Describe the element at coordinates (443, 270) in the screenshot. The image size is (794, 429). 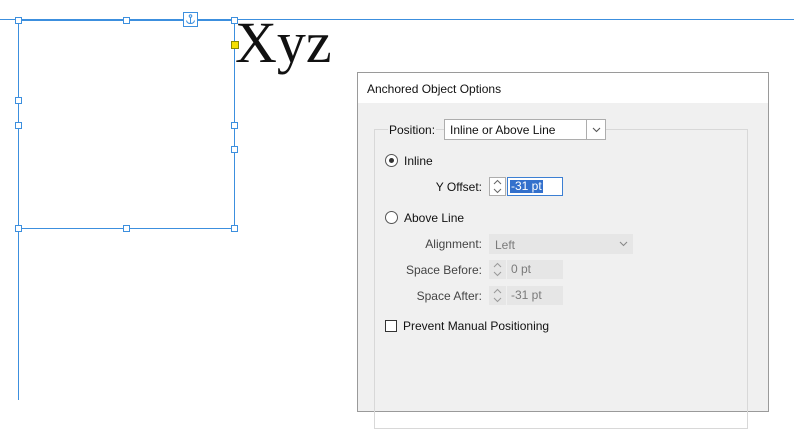
I see `space-before-label: Space Before:` at that location.